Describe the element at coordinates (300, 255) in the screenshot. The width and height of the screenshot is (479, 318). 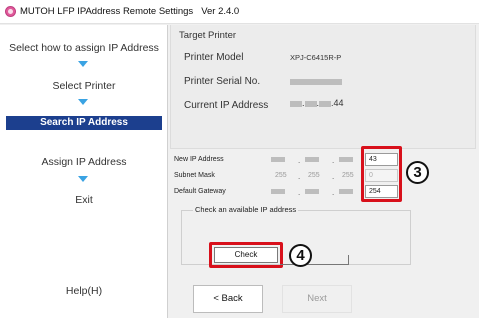
I see `callout-4-badge: 4` at that location.